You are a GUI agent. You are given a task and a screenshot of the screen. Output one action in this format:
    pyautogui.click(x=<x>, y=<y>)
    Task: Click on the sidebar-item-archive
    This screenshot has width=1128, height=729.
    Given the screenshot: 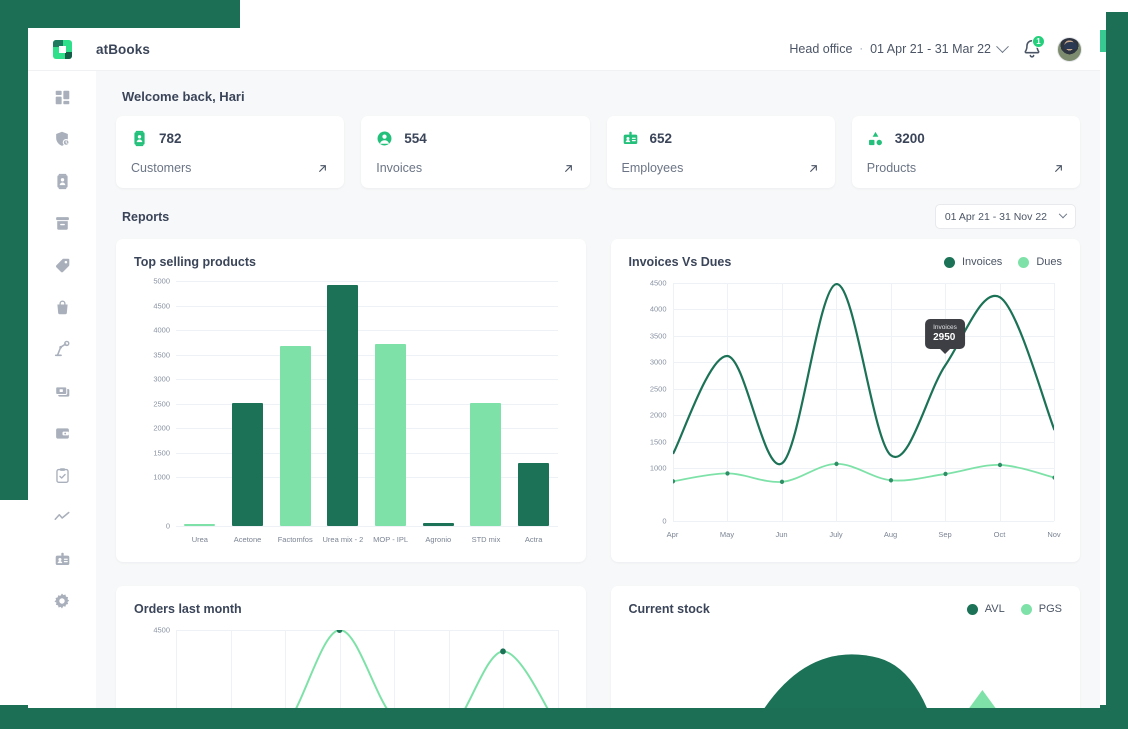 What is the action you would take?
    pyautogui.click(x=62, y=223)
    